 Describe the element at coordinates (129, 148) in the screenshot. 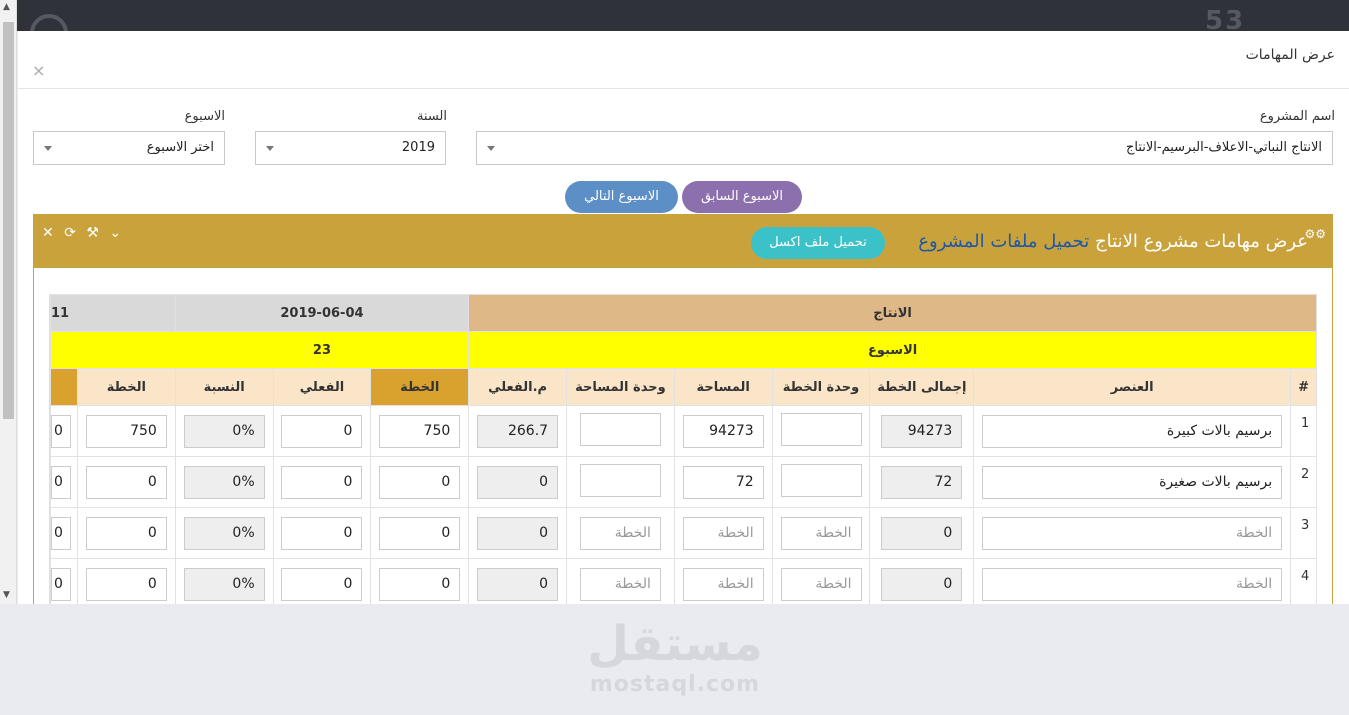

I see `week-select: اختر الاسبوع` at that location.